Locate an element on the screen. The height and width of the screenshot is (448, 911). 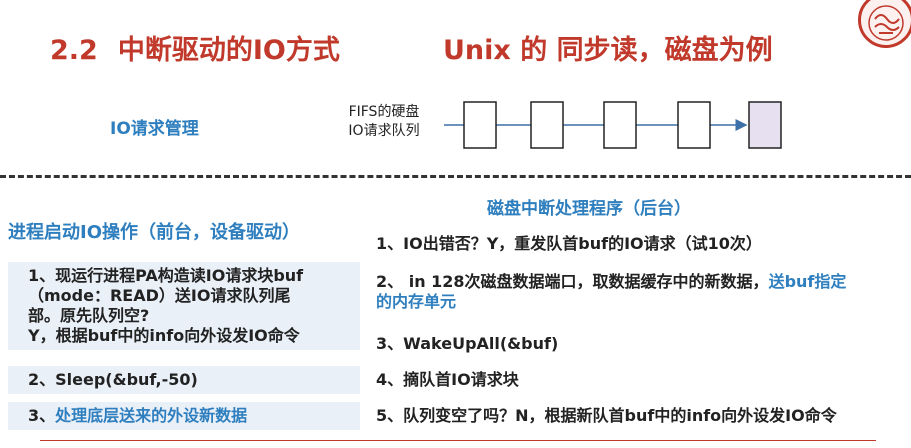
fifs-queue-label: FIFS的硬盘 IO请求队列 is located at coordinates (384, 122).